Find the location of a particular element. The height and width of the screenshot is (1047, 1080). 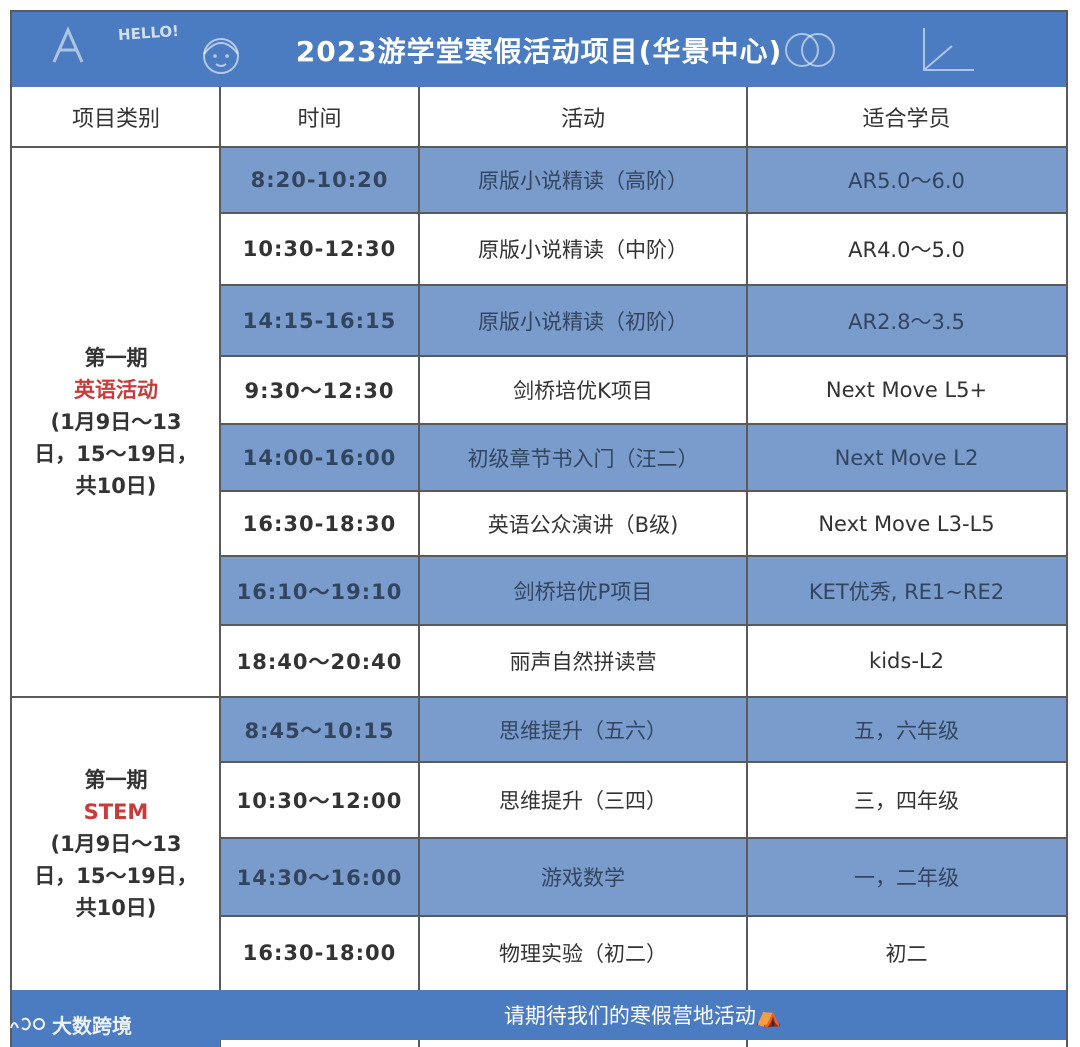

activity-cell: 初级章节书入门（汪二） is located at coordinates (583, 457).